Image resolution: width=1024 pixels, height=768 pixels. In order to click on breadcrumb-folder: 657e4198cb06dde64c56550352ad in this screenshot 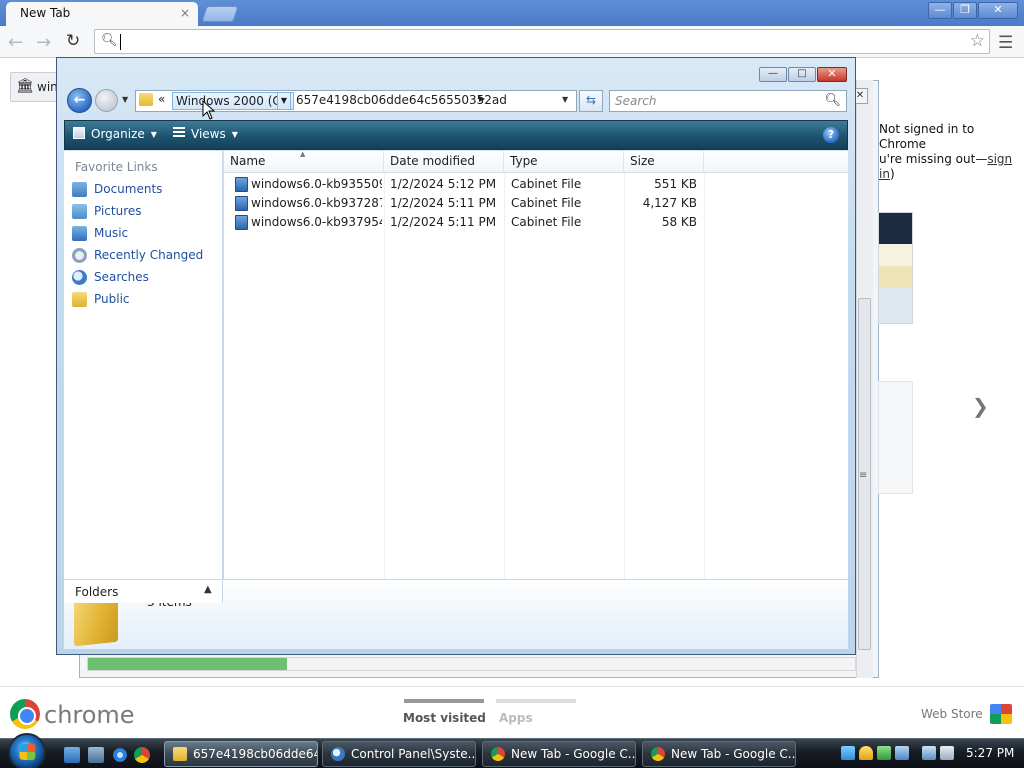, I will do `click(401, 100)`.